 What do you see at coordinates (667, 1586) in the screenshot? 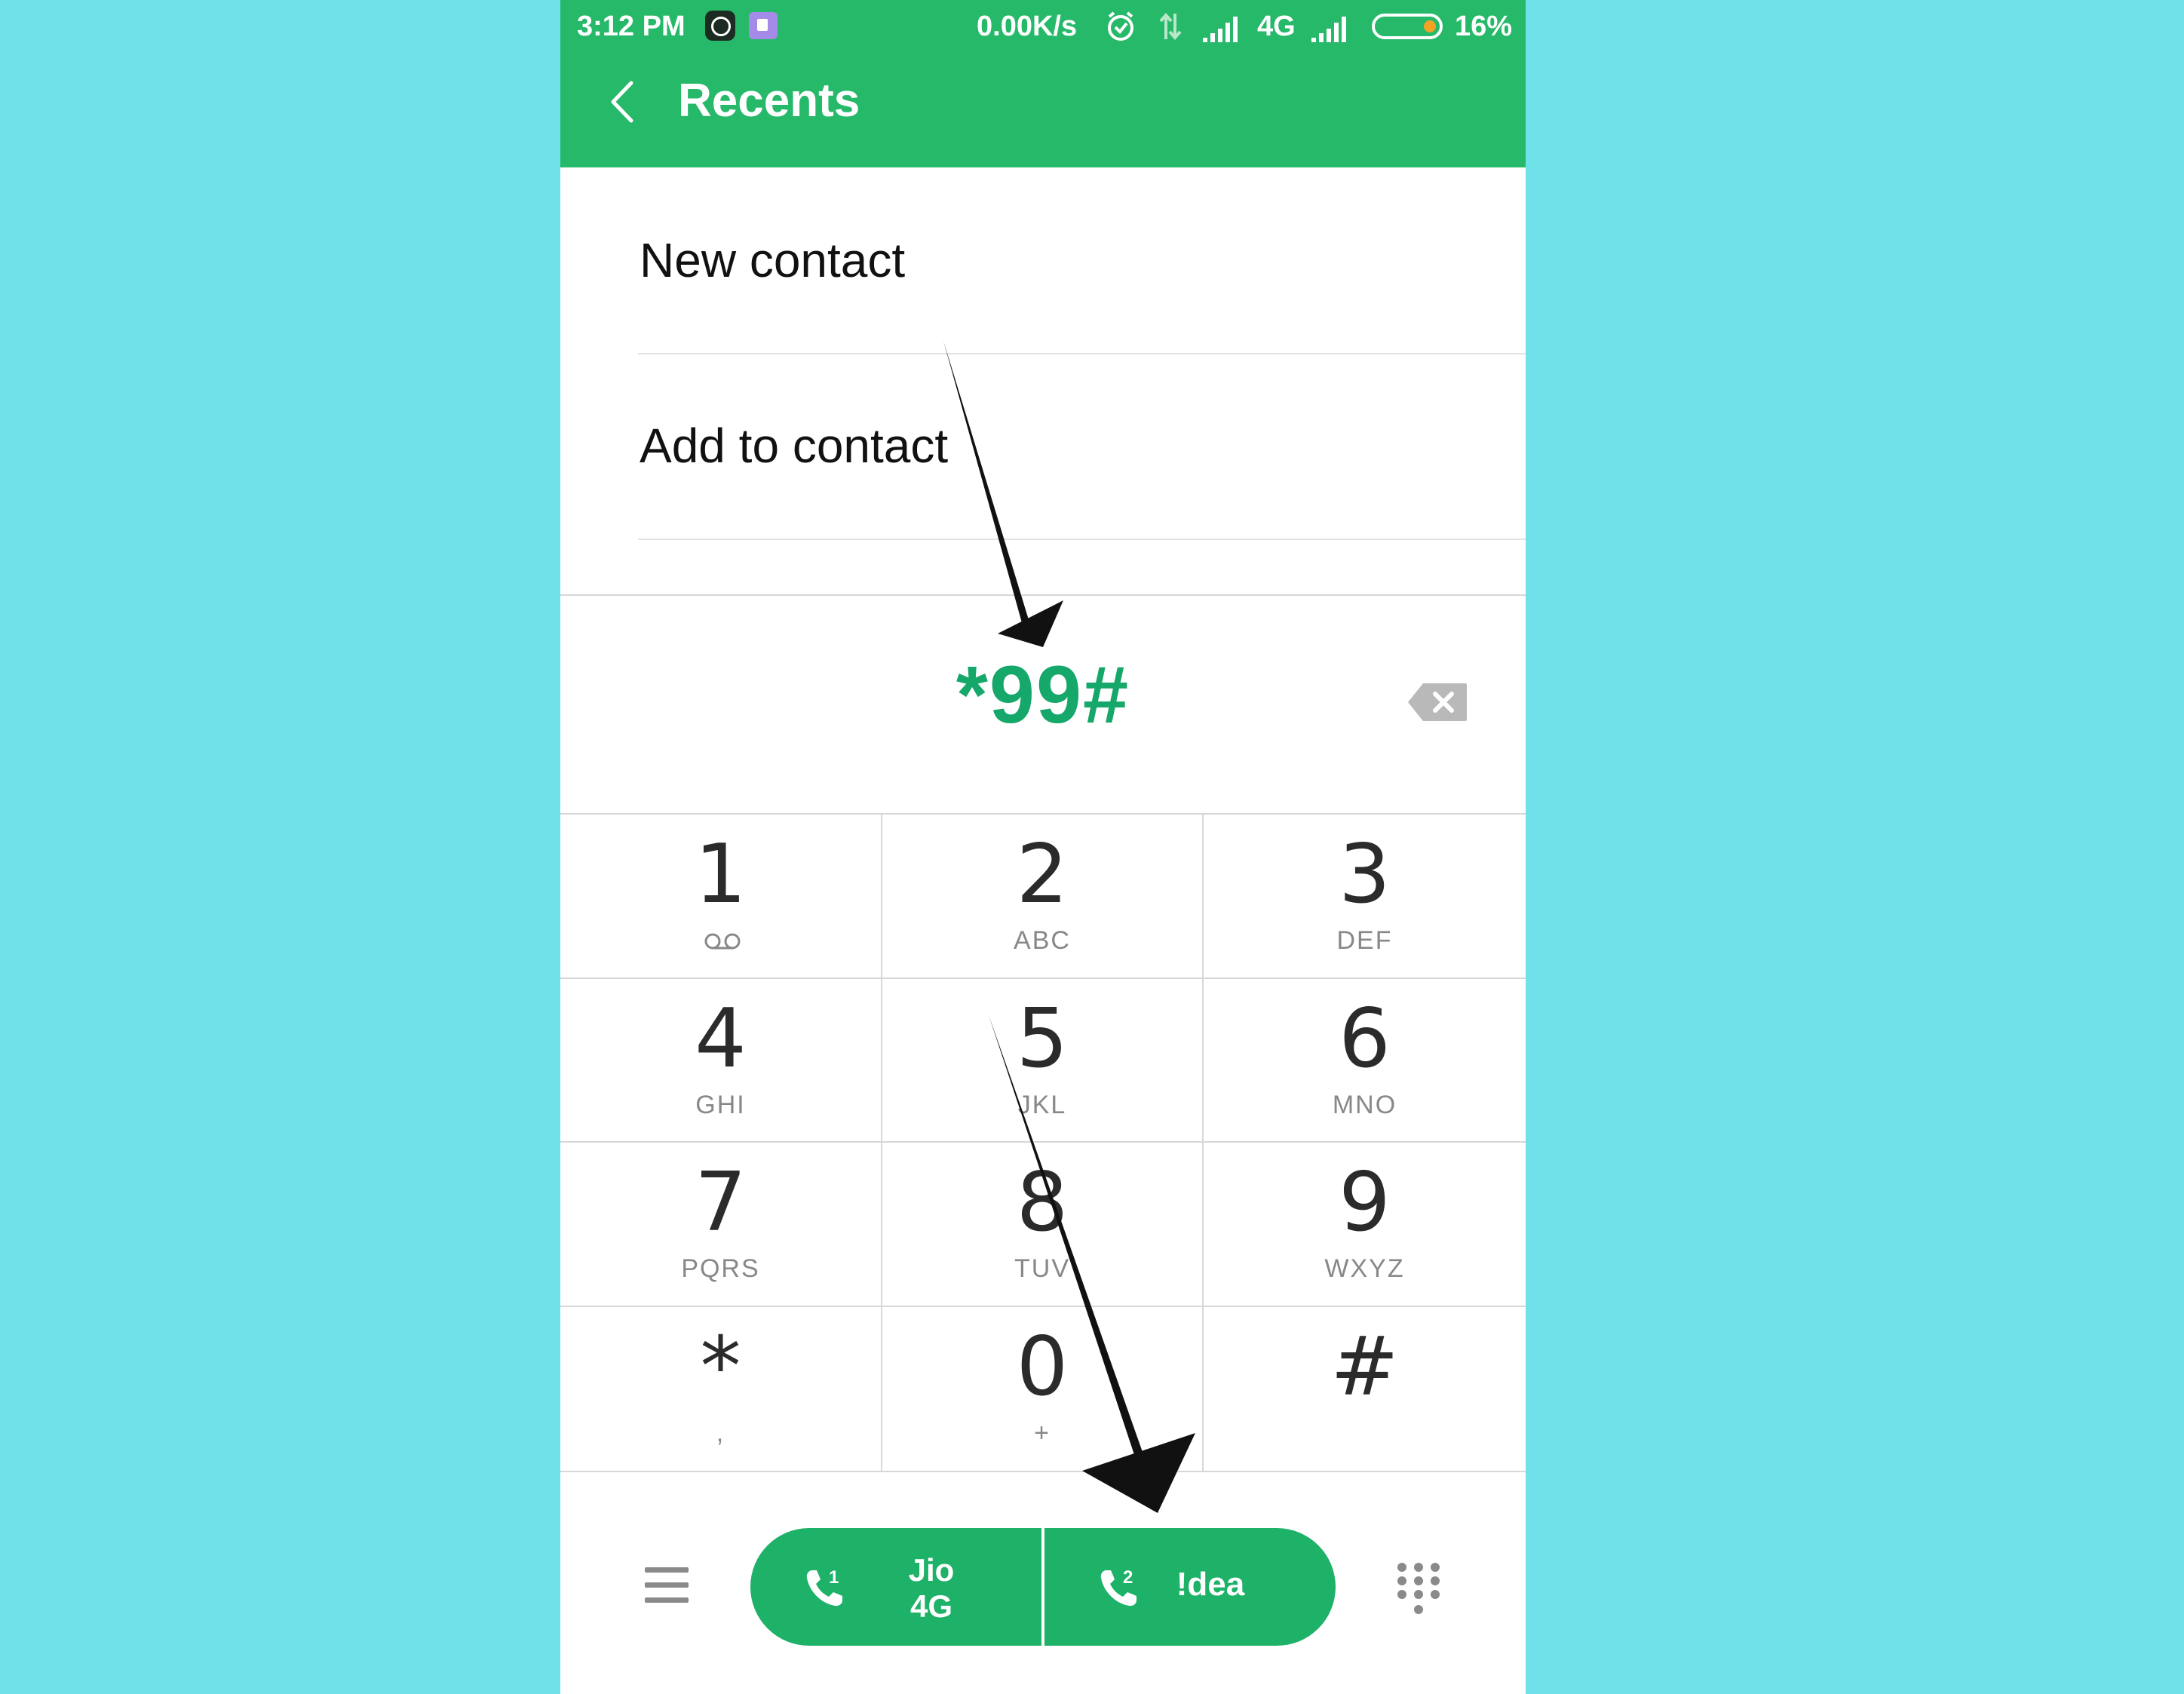
I see `hamburger-menu-icon` at bounding box center [667, 1586].